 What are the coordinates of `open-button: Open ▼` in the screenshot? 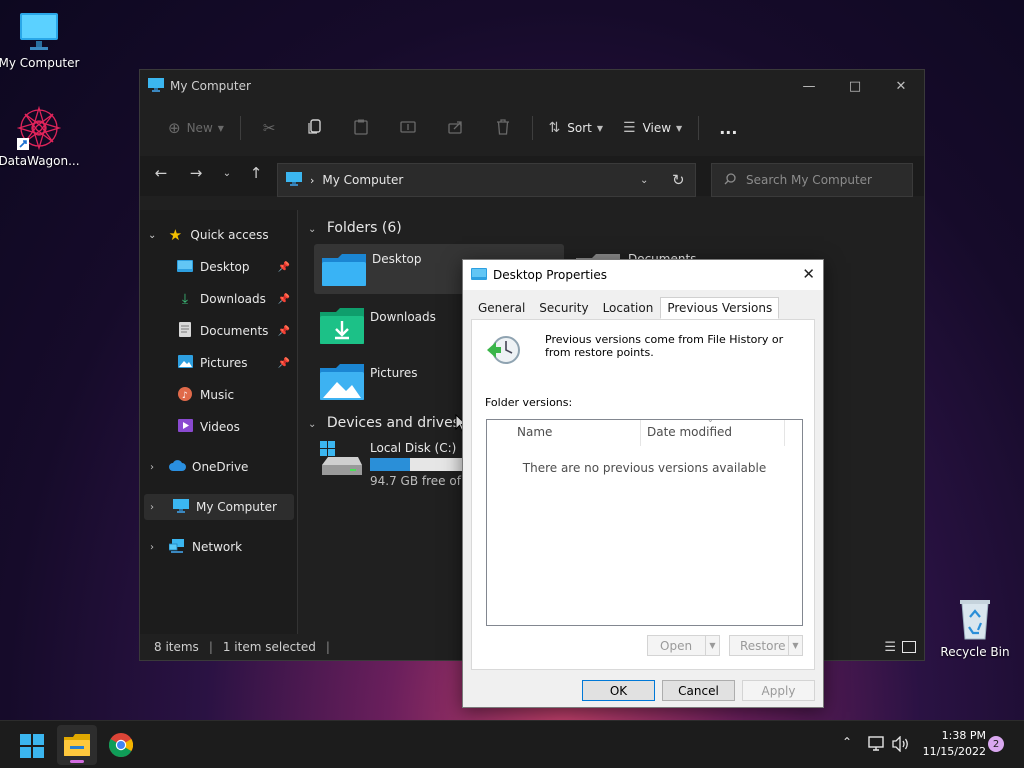 It's located at (683, 645).